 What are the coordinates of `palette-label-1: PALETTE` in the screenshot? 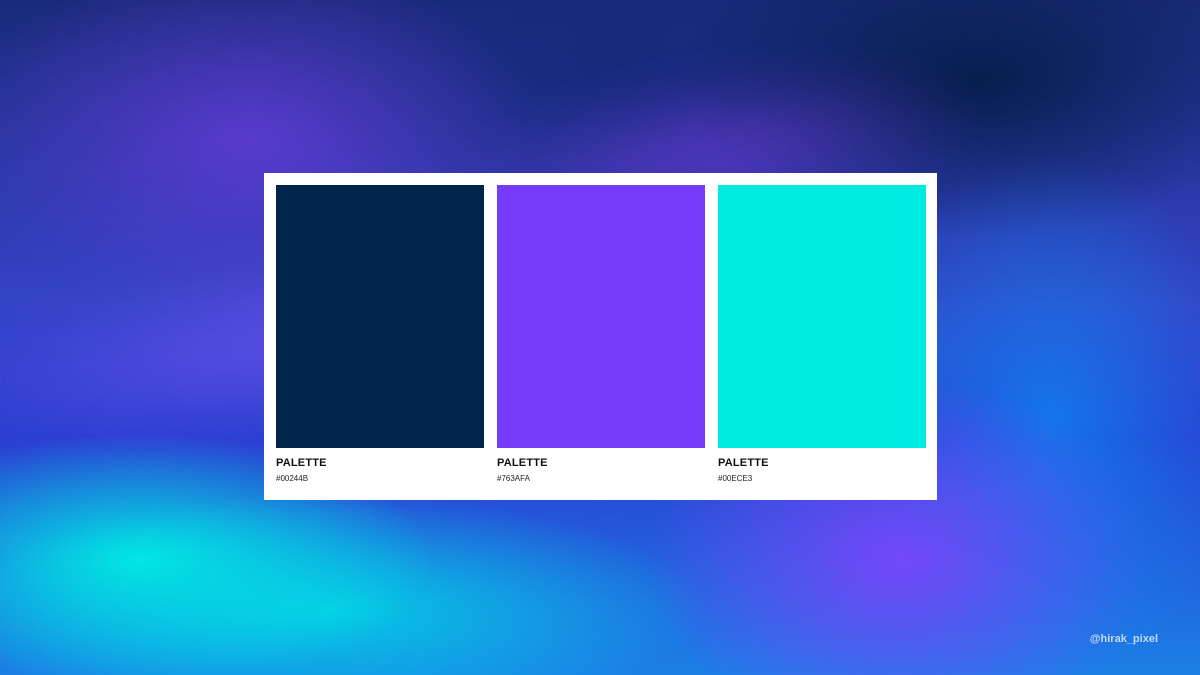 It's located at (301, 463).